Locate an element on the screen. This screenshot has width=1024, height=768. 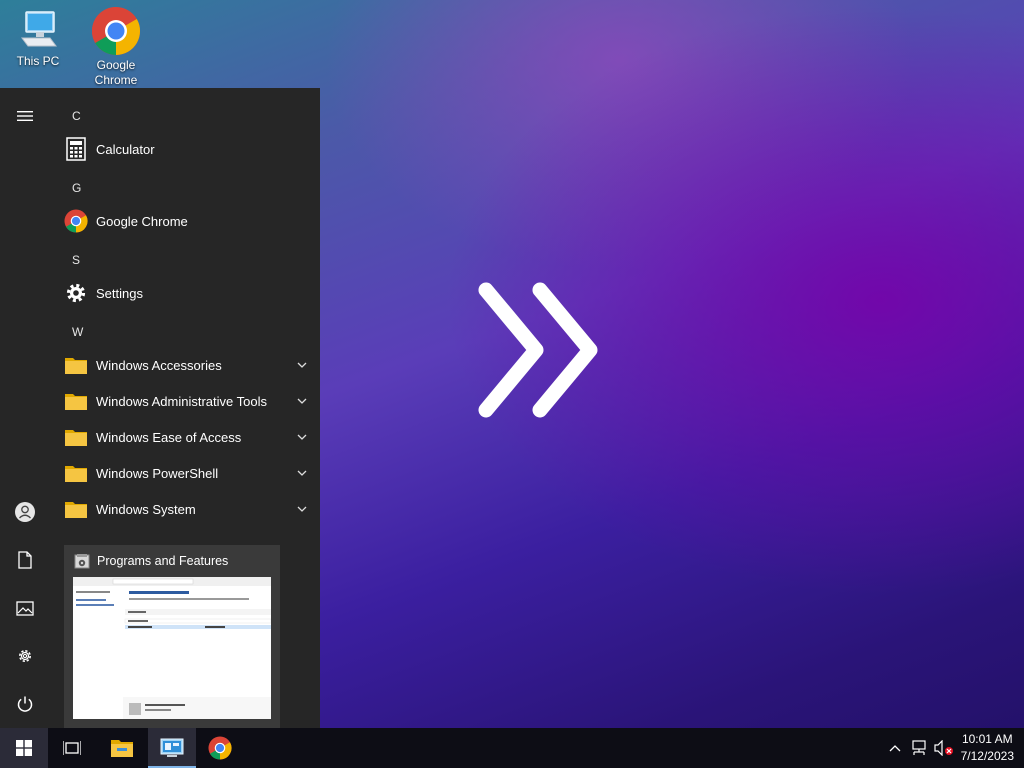
window-preview-programs-and-features: Programs and Features is located at coordinates (172, 636).